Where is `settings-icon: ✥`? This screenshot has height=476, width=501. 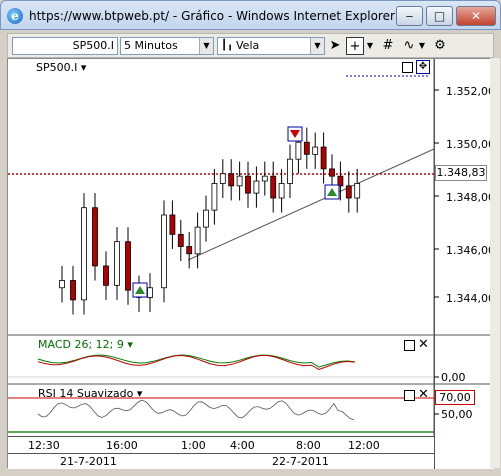 settings-icon: ✥ is located at coordinates (423, 67).